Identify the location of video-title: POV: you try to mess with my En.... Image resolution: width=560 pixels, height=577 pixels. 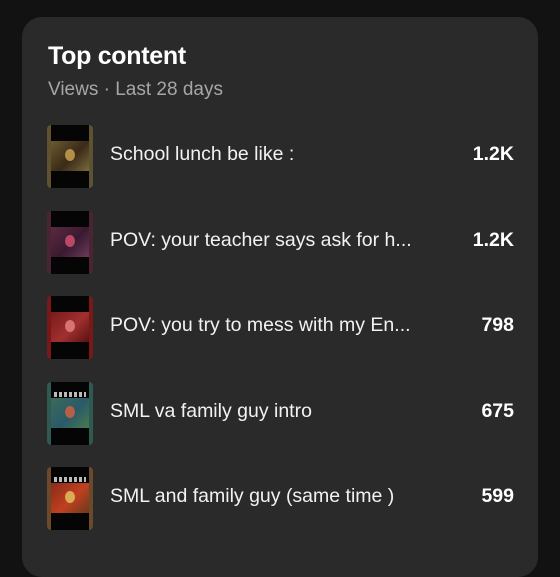
(260, 325).